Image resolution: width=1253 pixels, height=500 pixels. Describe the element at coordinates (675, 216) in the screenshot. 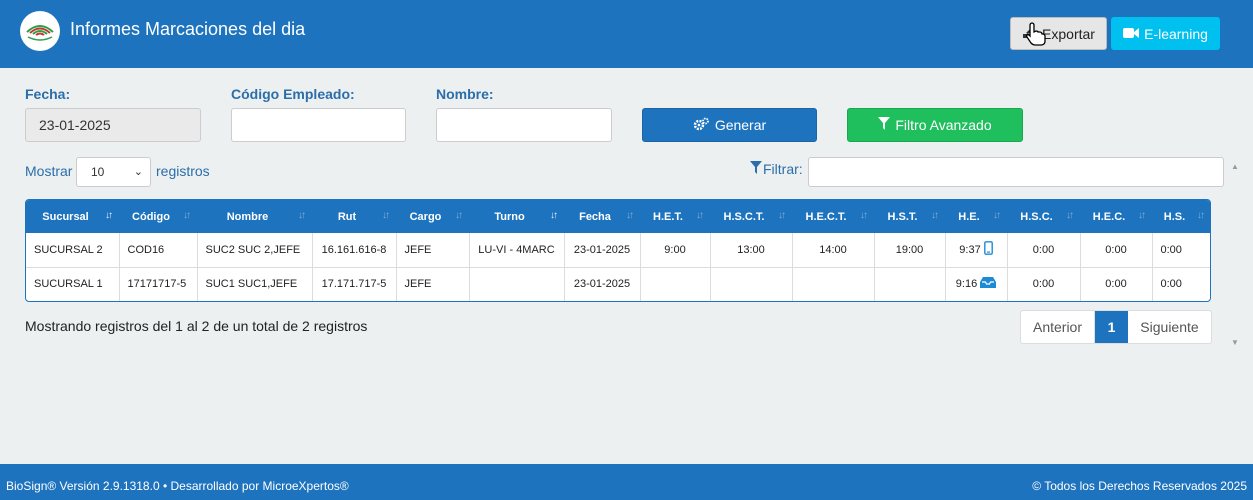

I see `col-header-het: H.E.T. ↓↑` at that location.